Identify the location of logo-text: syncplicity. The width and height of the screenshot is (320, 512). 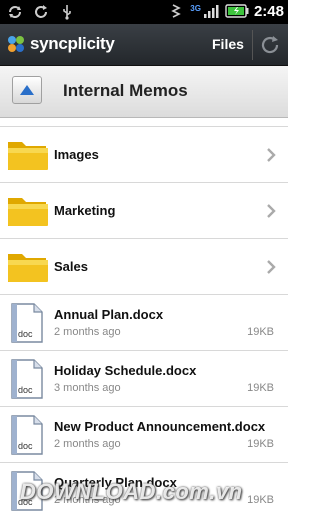
(72, 43).